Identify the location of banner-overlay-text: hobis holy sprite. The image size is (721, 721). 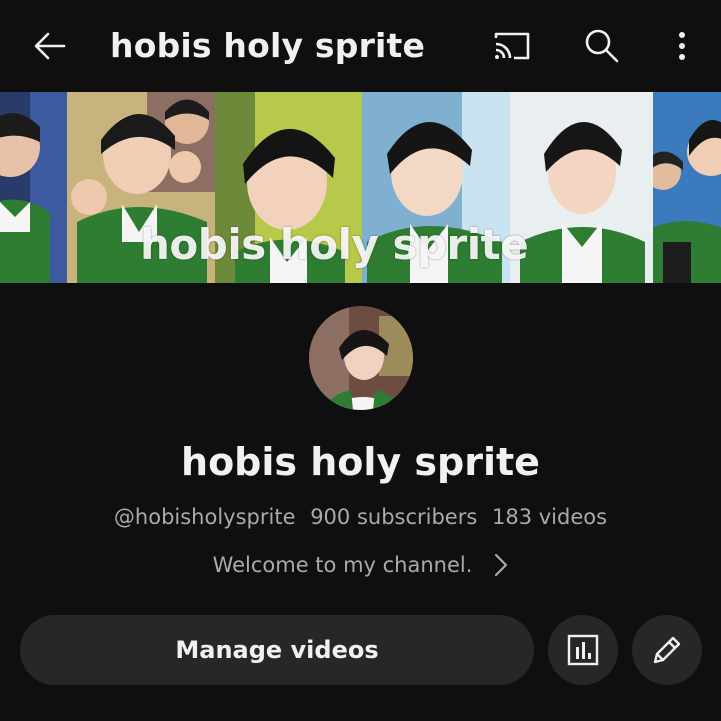
(334, 244).